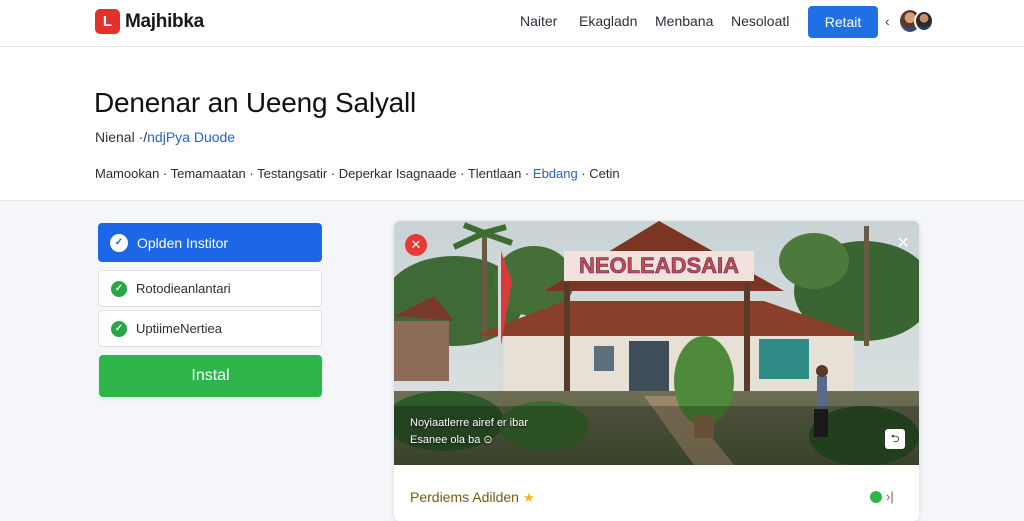 The width and height of the screenshot is (1024, 521). Describe the element at coordinates (255, 102) in the screenshot. I see `page-title: Denenar an Ueeng Salyall` at that location.